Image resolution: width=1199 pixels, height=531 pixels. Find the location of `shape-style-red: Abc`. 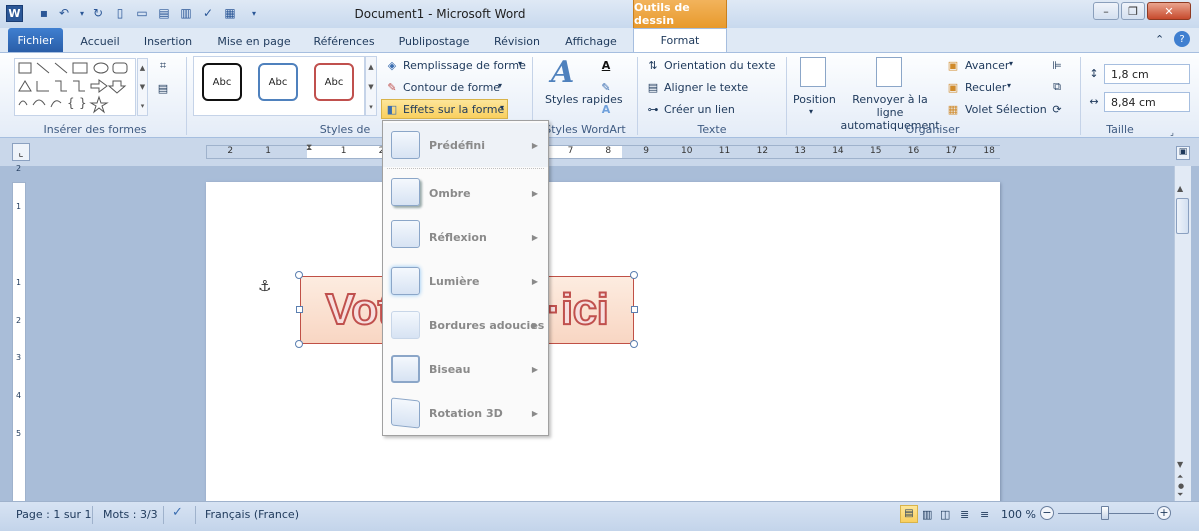

shape-style-red: Abc is located at coordinates (334, 82).